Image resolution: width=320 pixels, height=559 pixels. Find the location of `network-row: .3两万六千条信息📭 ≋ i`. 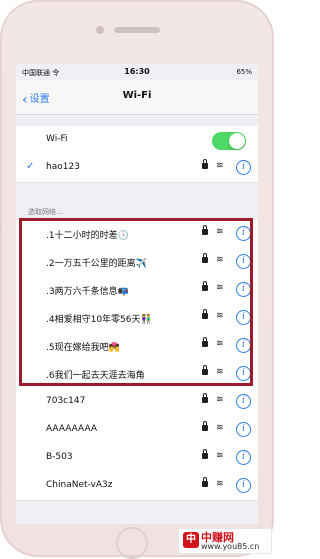

network-row: .3两万六千条信息📭 ≋ i is located at coordinates (137, 290).